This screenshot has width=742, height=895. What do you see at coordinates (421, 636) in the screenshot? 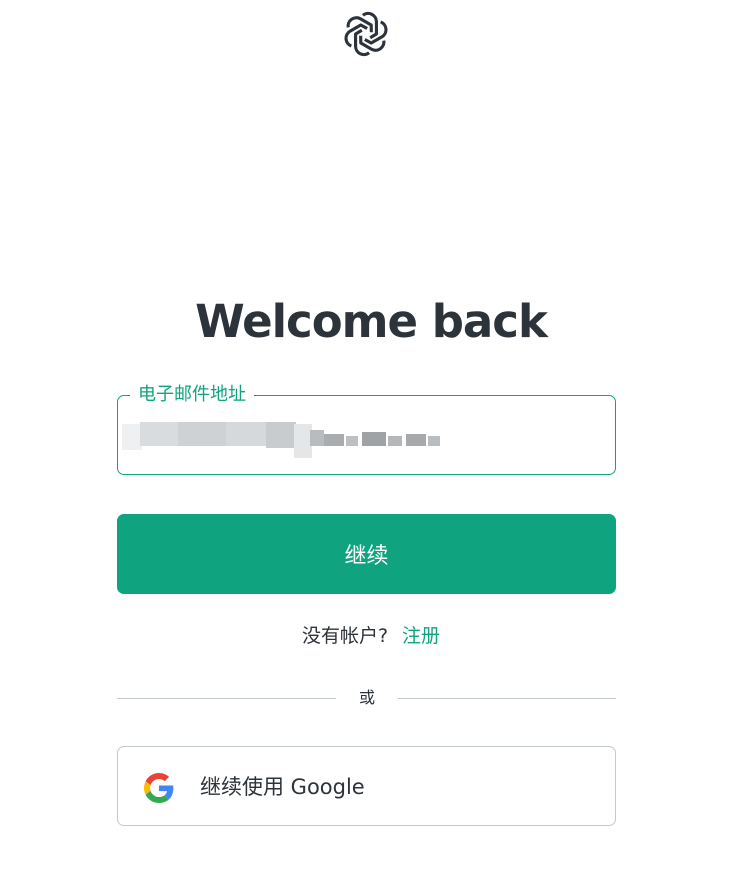
I see `signup-link: 注册` at bounding box center [421, 636].